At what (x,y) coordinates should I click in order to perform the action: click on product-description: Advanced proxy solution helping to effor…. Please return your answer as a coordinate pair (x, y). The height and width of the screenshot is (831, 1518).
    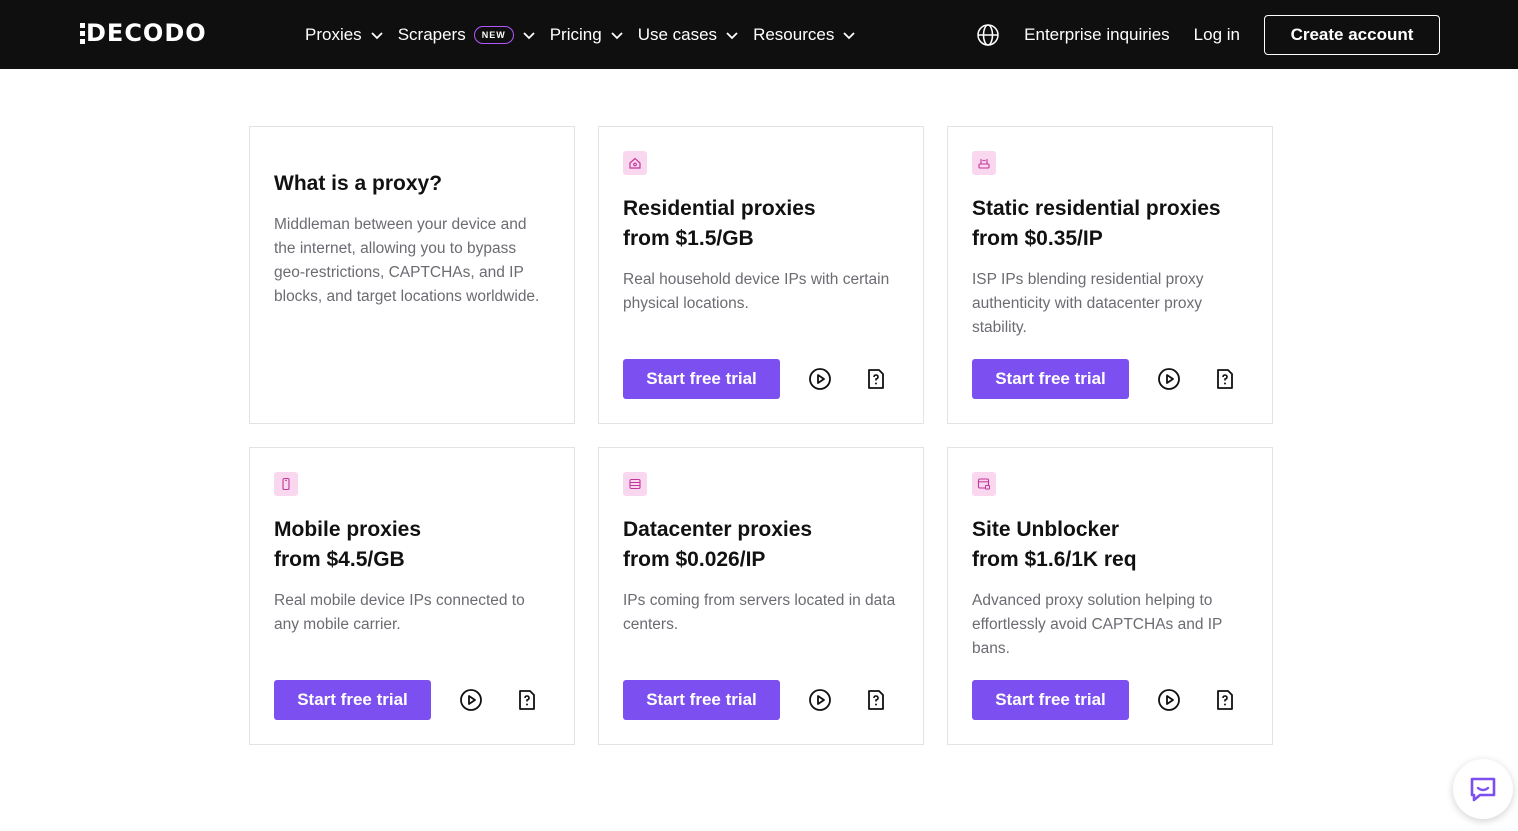
    Looking at the image, I should click on (1097, 624).